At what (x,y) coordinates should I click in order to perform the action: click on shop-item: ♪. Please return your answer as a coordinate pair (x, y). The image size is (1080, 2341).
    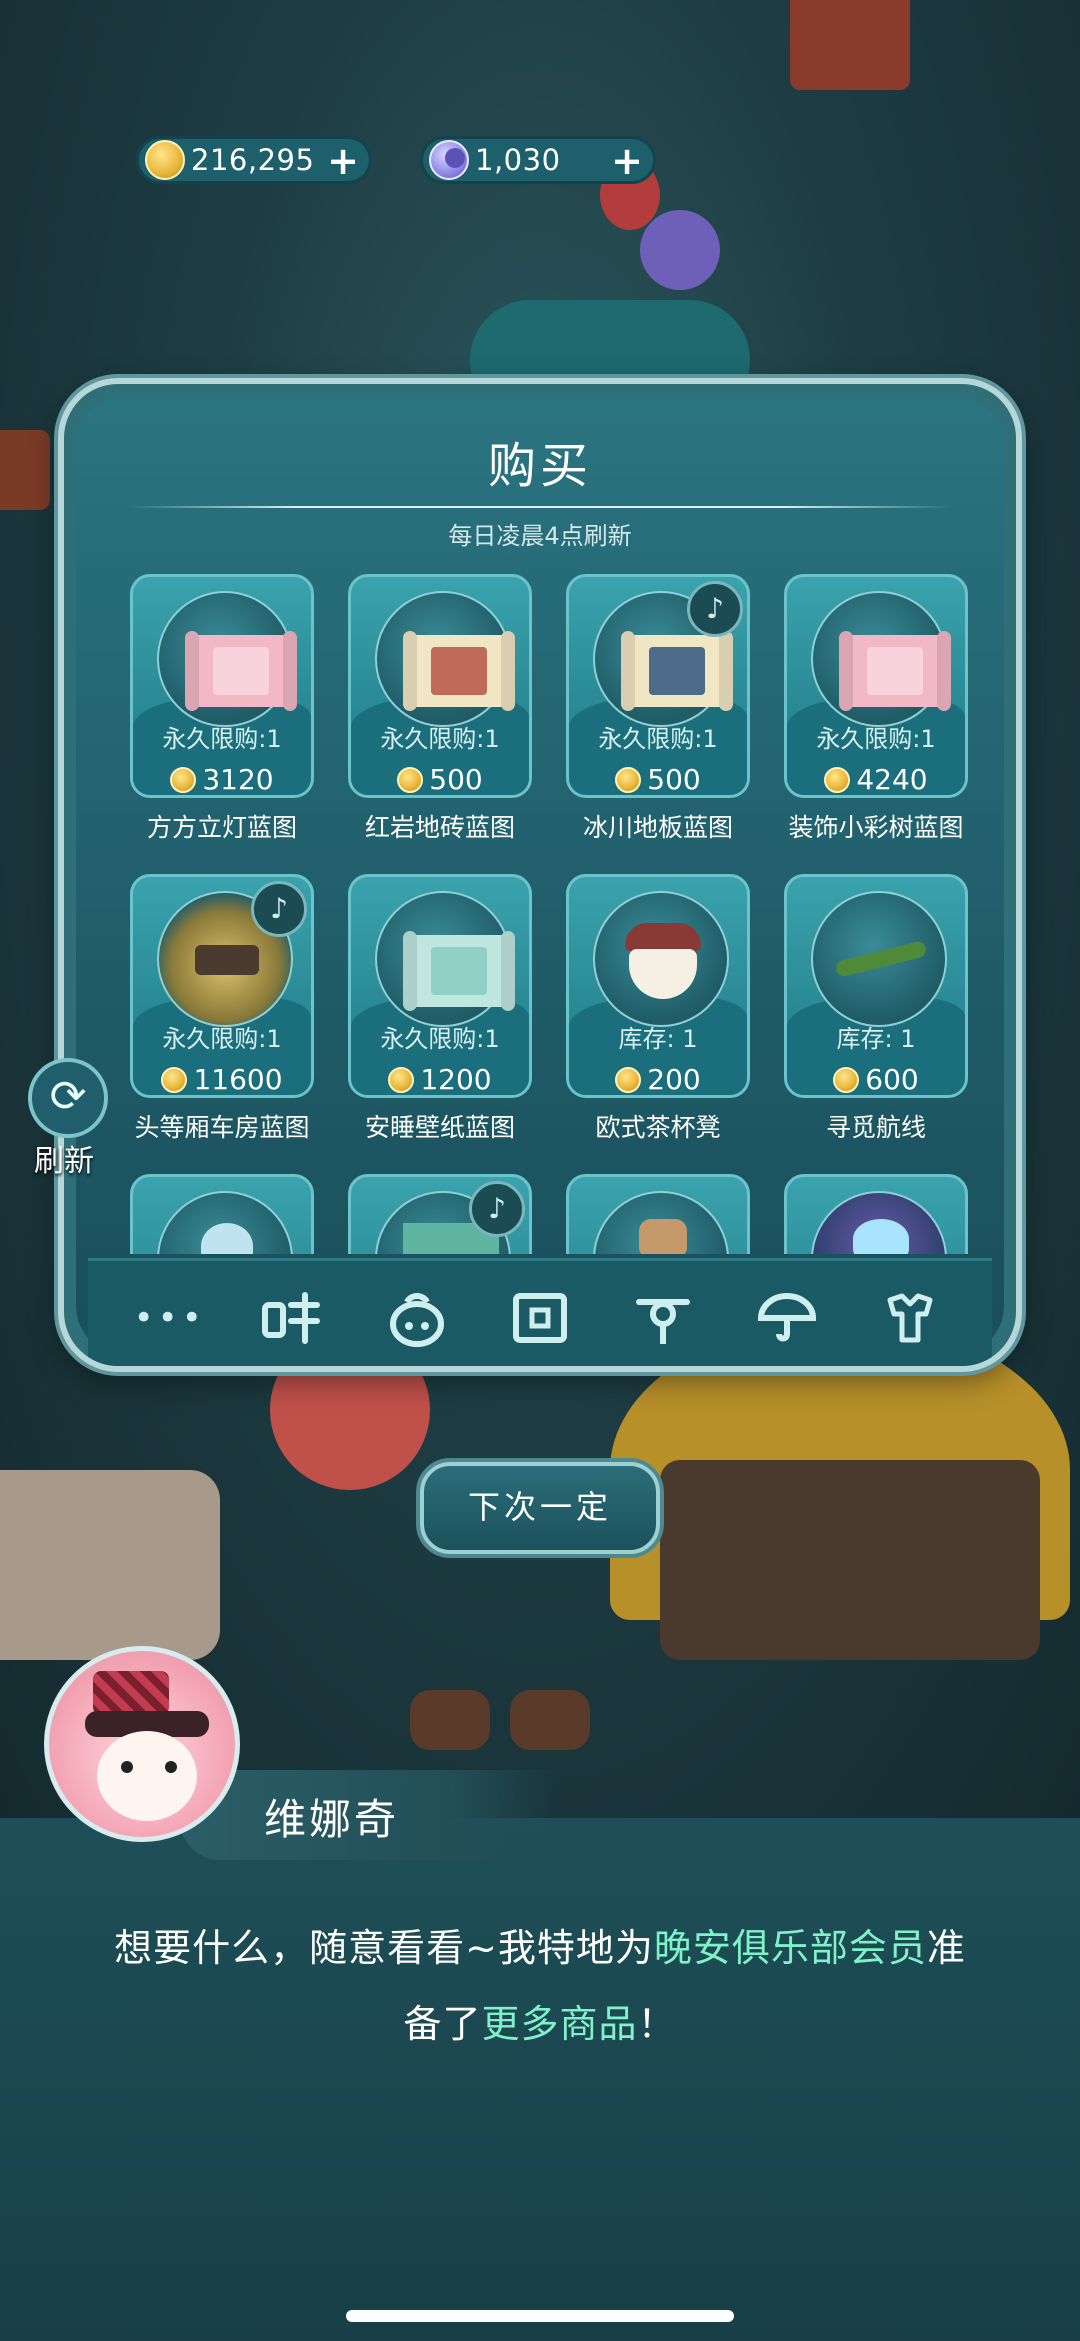
    Looking at the image, I should click on (440, 1214).